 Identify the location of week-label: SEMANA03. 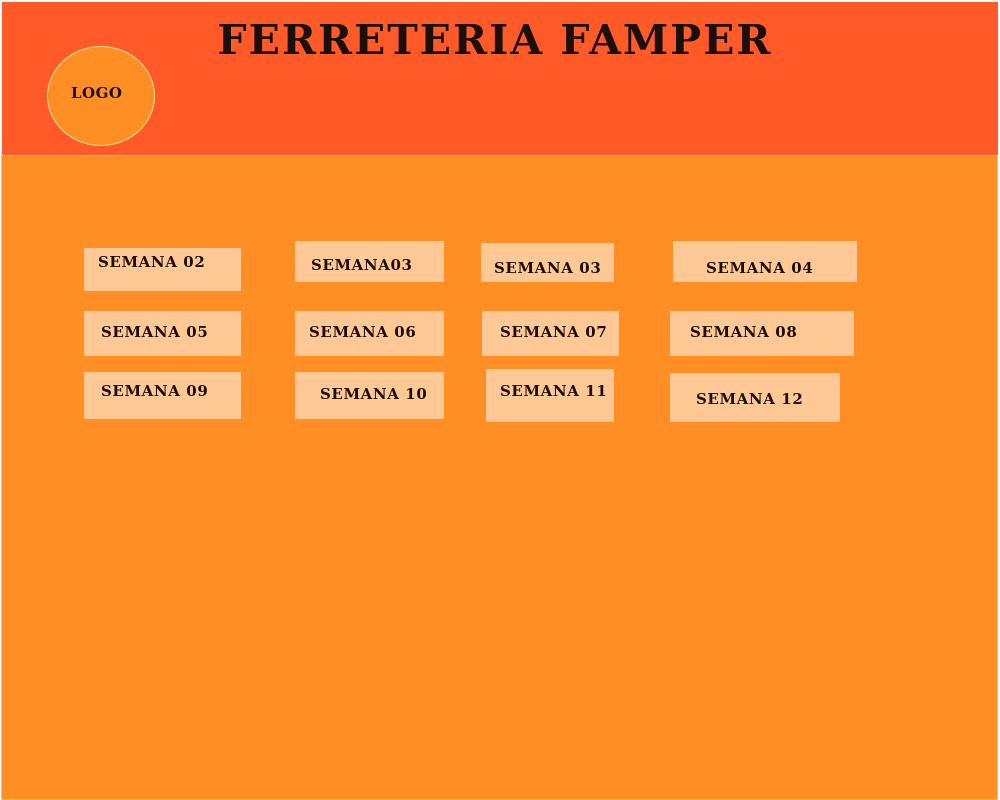
(362, 265).